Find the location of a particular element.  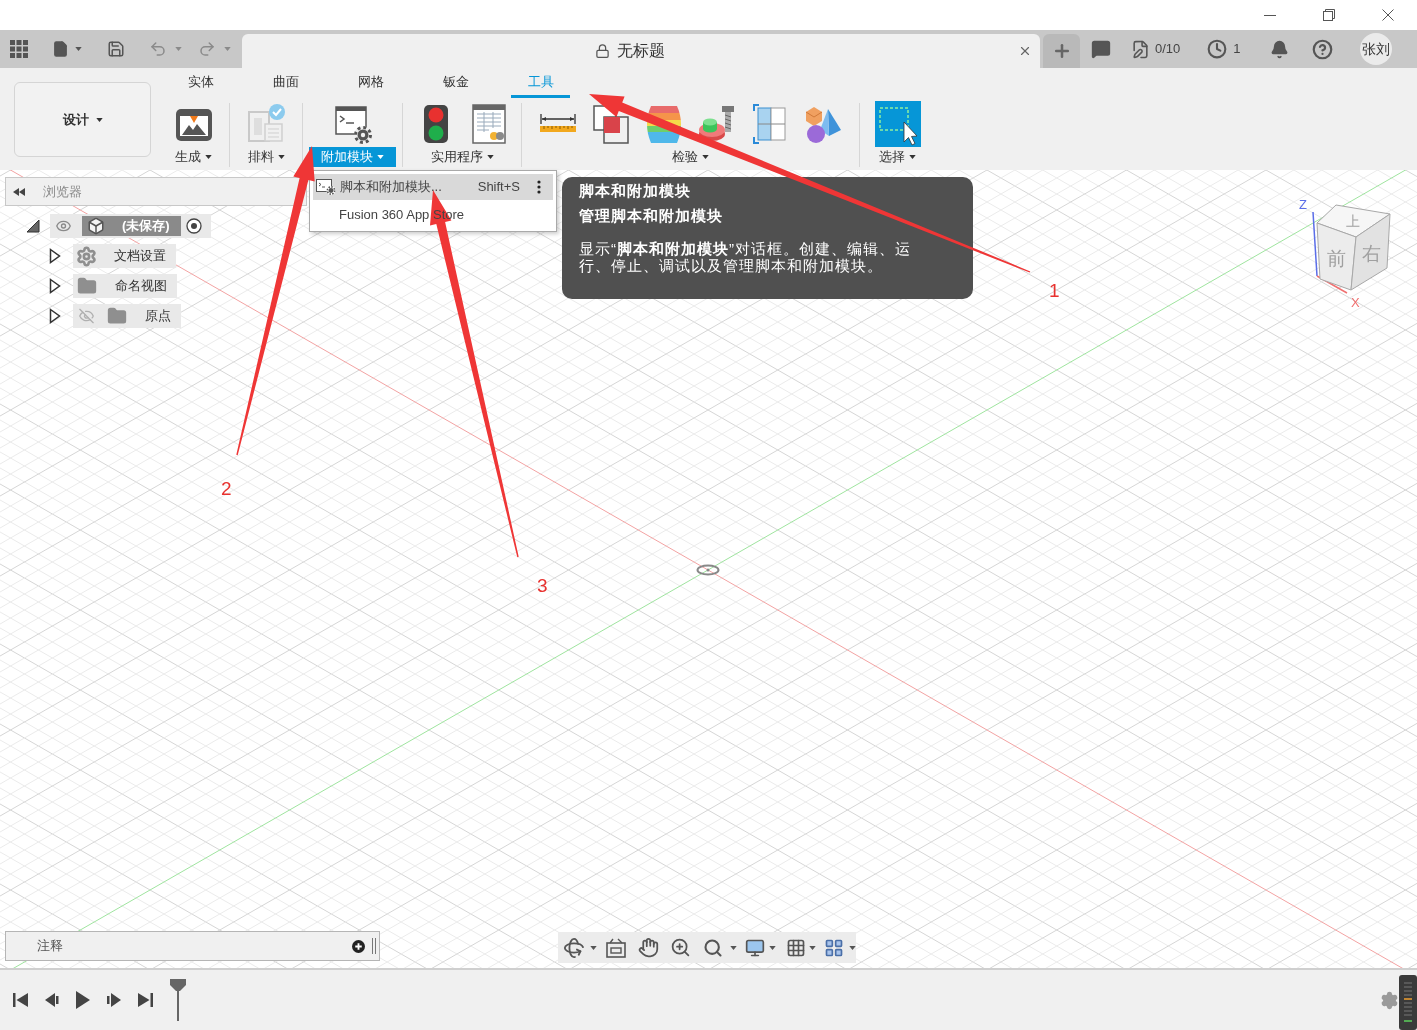

group-menu-button: 实用程序 is located at coordinates (462, 157).